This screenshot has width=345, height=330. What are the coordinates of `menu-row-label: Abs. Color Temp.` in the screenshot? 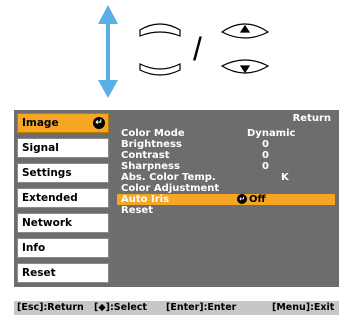 It's located at (168, 177).